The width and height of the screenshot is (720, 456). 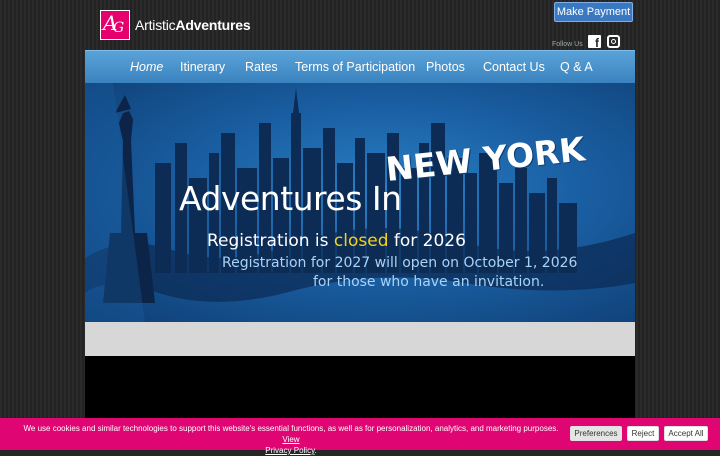 What do you see at coordinates (686, 433) in the screenshot?
I see `accept-all-button: Accept All` at bounding box center [686, 433].